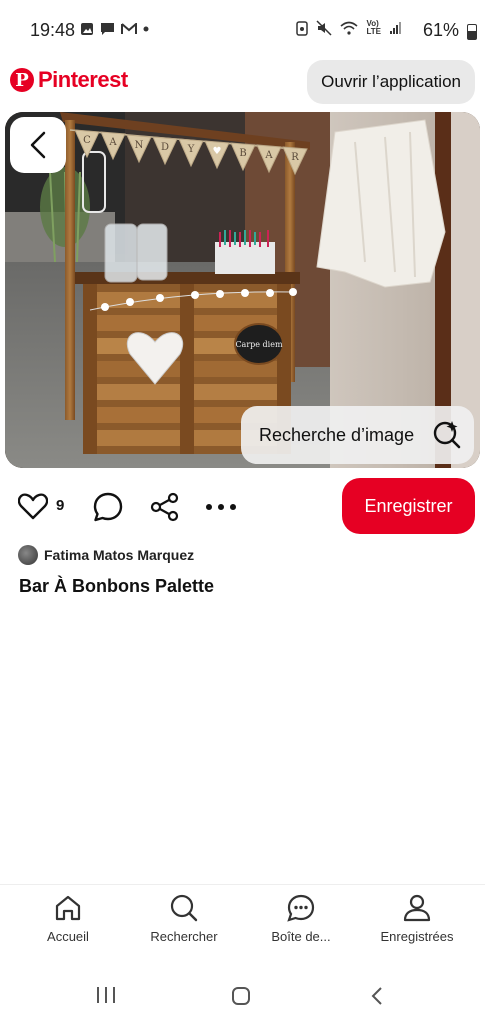 The width and height of the screenshot is (485, 1024). I want to click on save-button: Enregistrer, so click(408, 506).